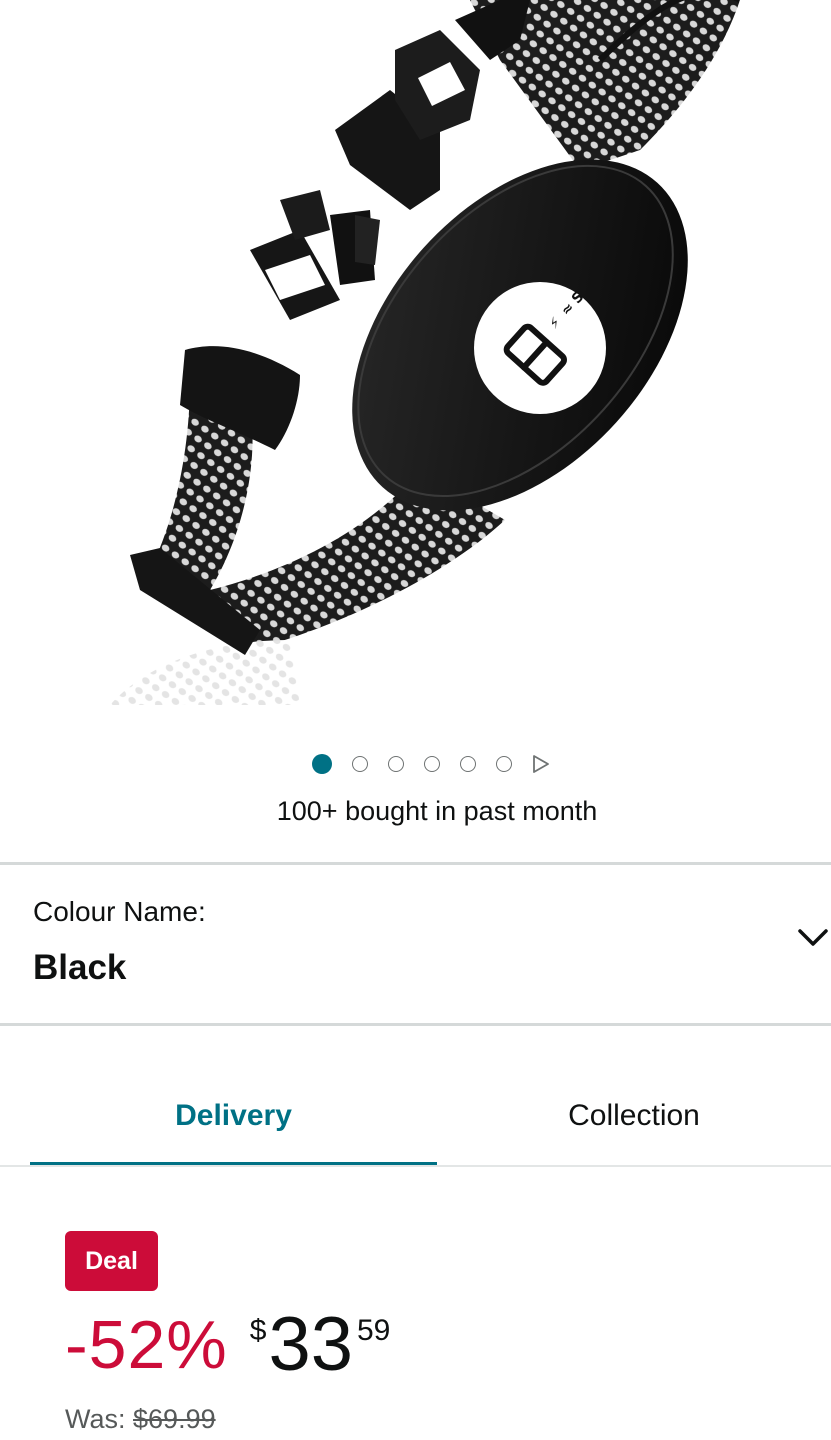 Image resolution: width=831 pixels, height=1440 pixels. What do you see at coordinates (111, 1261) in the screenshot?
I see `deal-badge: Deal` at bounding box center [111, 1261].